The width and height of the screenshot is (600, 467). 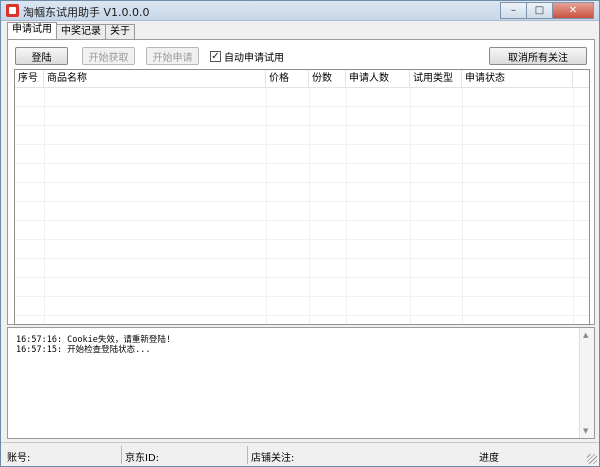 I want to click on jd-id-label: 京东ID:, so click(x=142, y=458).